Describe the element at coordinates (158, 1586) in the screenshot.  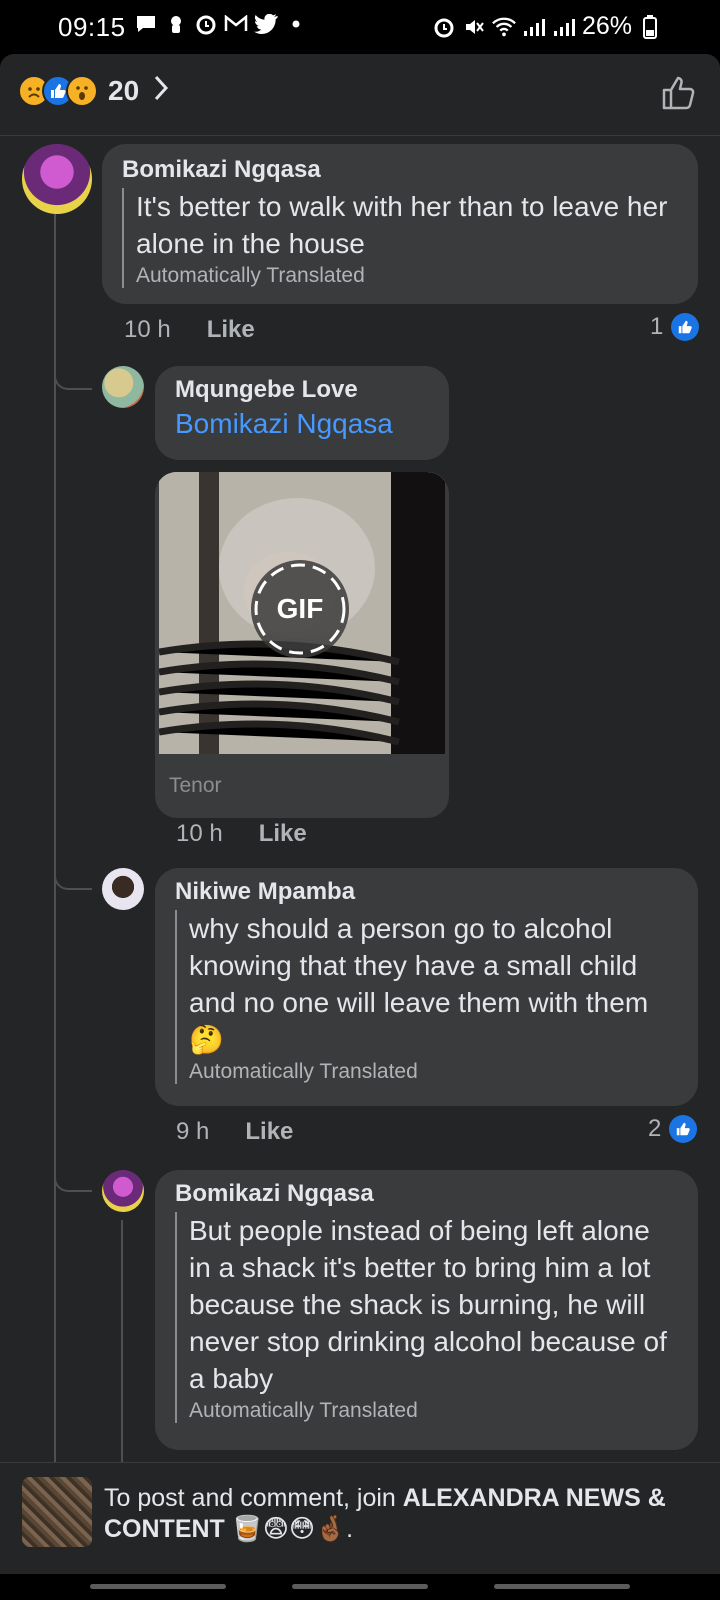
I see `nav-recent-button` at that location.